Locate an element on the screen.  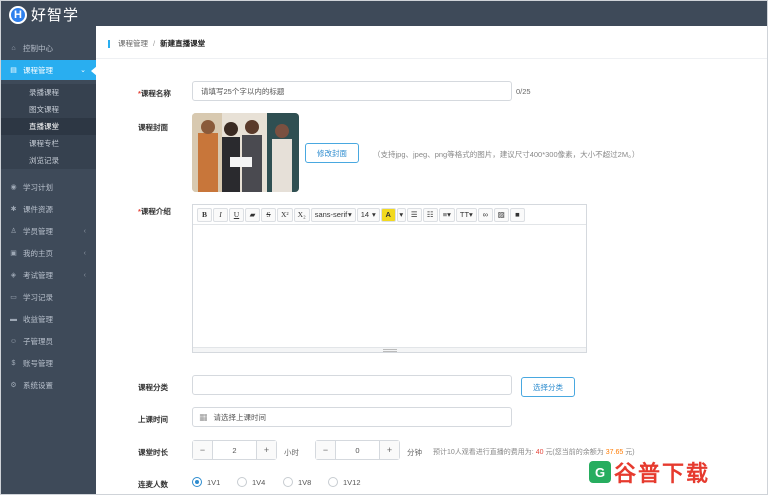
class-time-label: 上课时间 is located at coordinates (153, 419).